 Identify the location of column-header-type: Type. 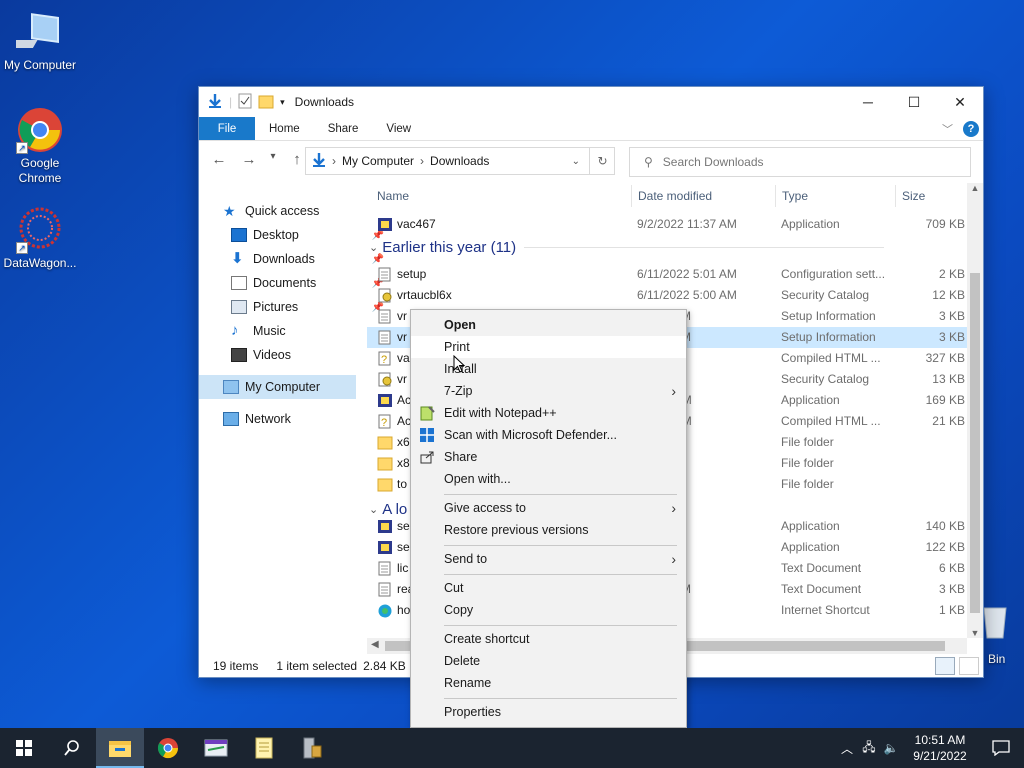
(795, 196).